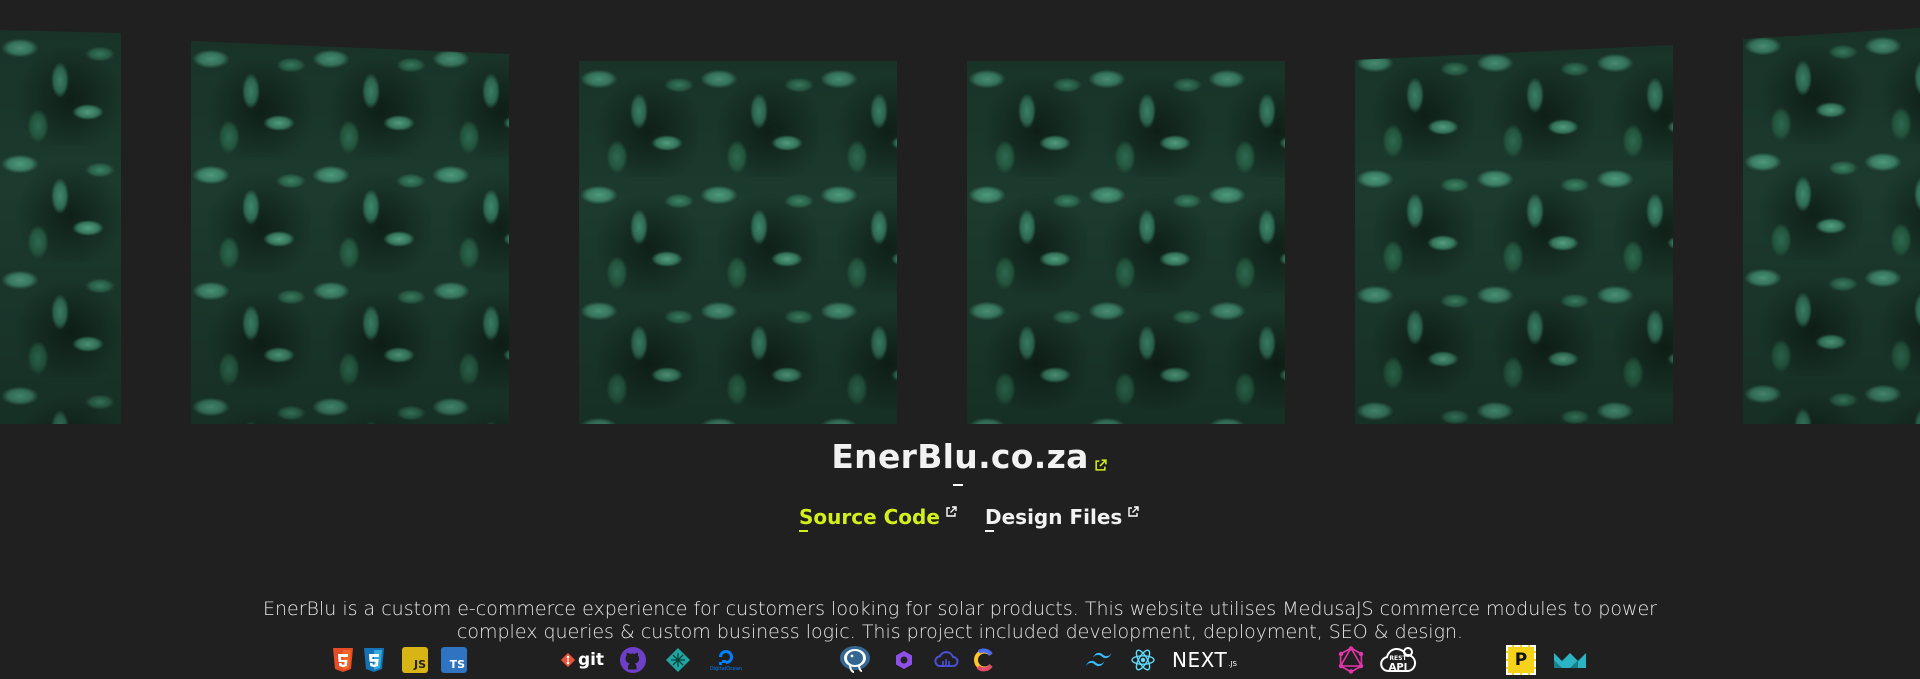  Describe the element at coordinates (1398, 660) in the screenshot. I see `rest-api-icon: REST API` at that location.